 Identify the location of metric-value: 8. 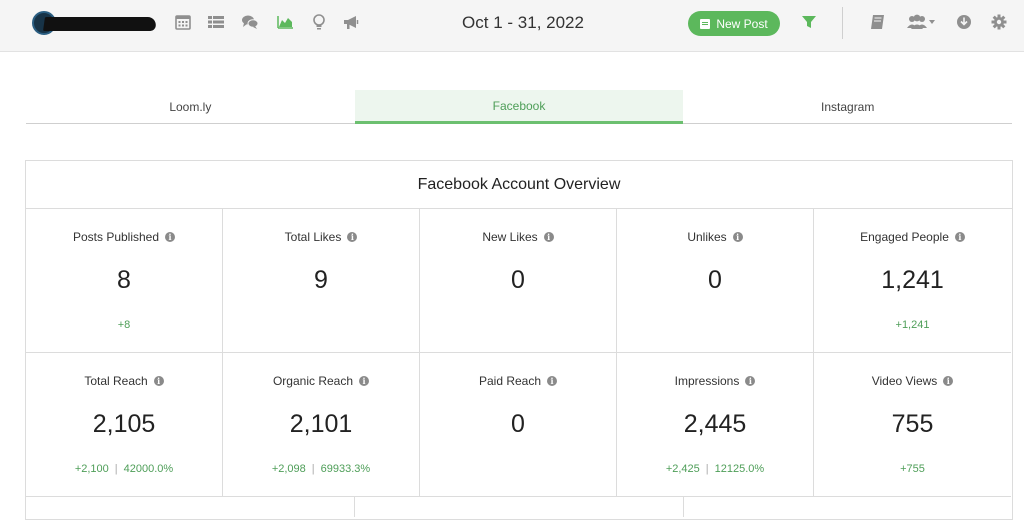
(124, 280).